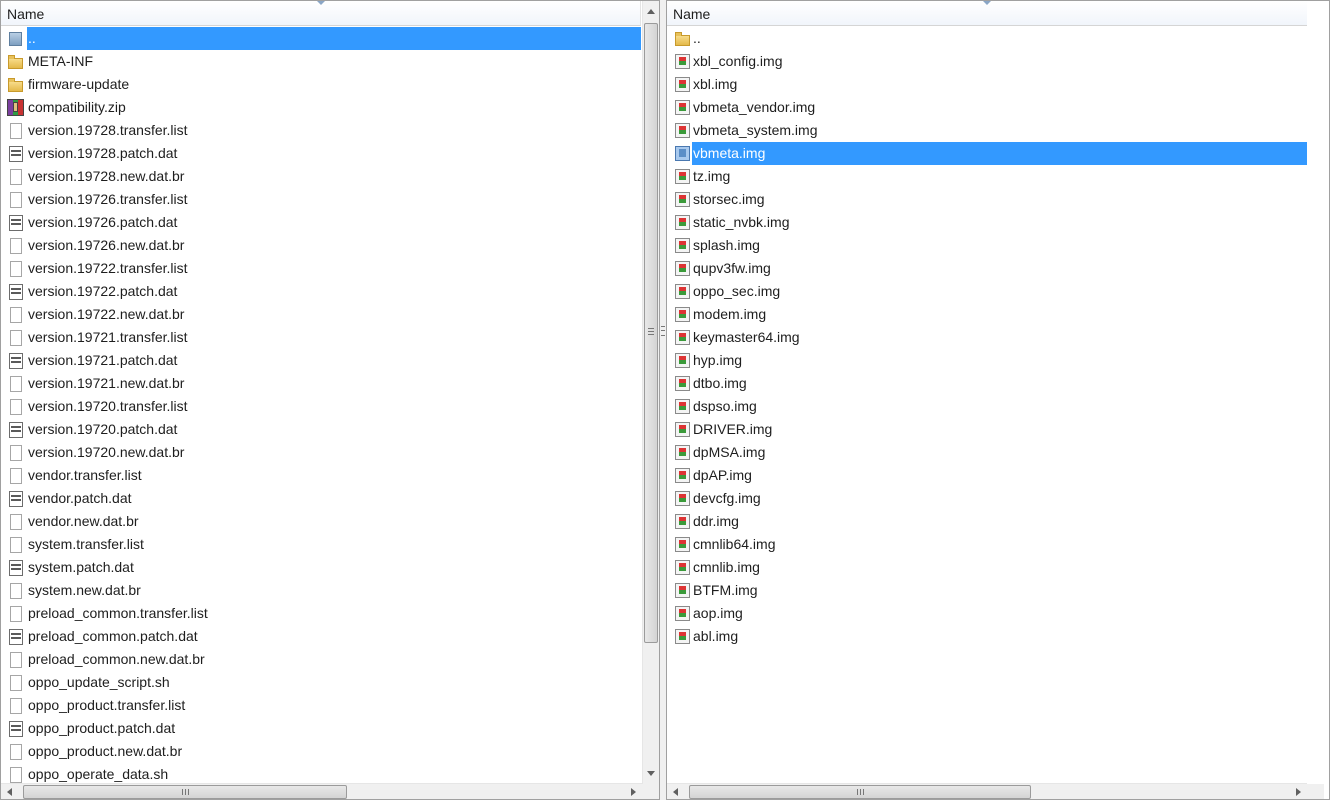  Describe the element at coordinates (321, 590) in the screenshot. I see `file-row: system.new.dat.br` at that location.